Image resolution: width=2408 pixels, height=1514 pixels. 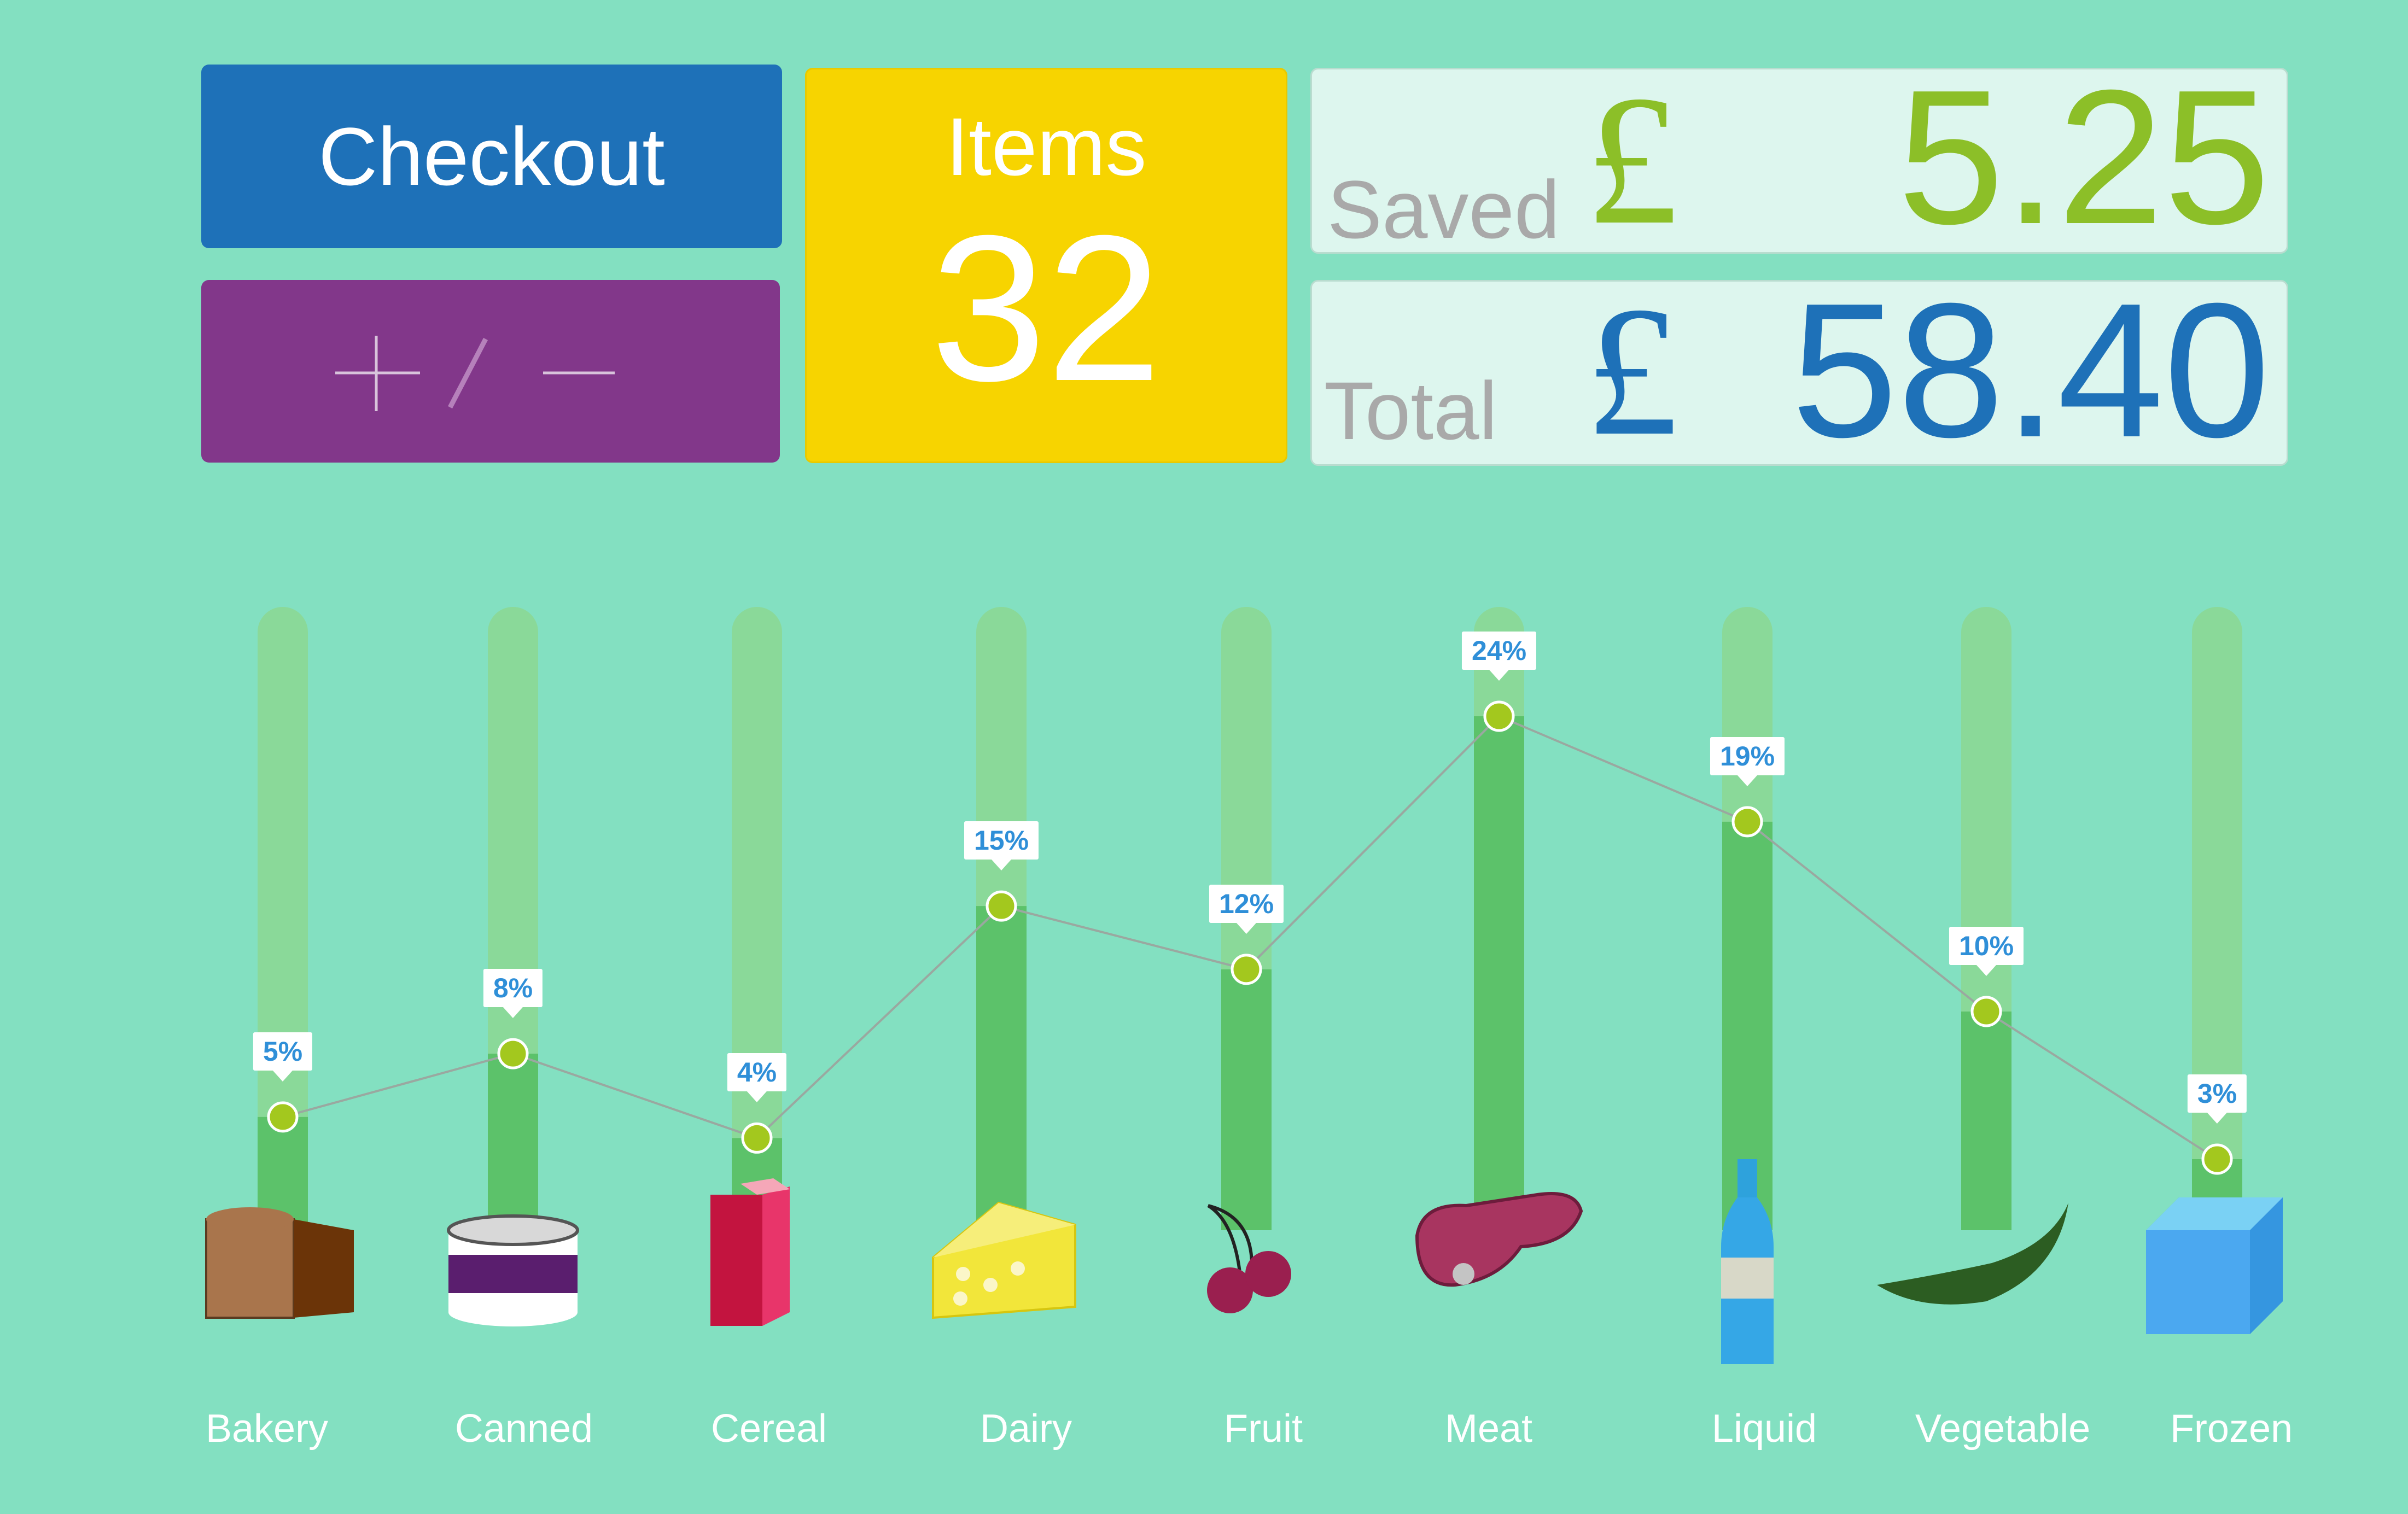 What do you see at coordinates (513, 1142) in the screenshot?
I see `bar-canned` at bounding box center [513, 1142].